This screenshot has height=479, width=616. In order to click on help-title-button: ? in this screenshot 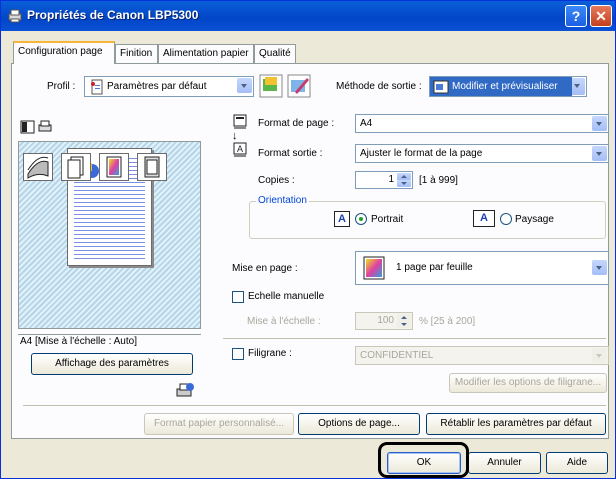, I will do `click(576, 16)`.